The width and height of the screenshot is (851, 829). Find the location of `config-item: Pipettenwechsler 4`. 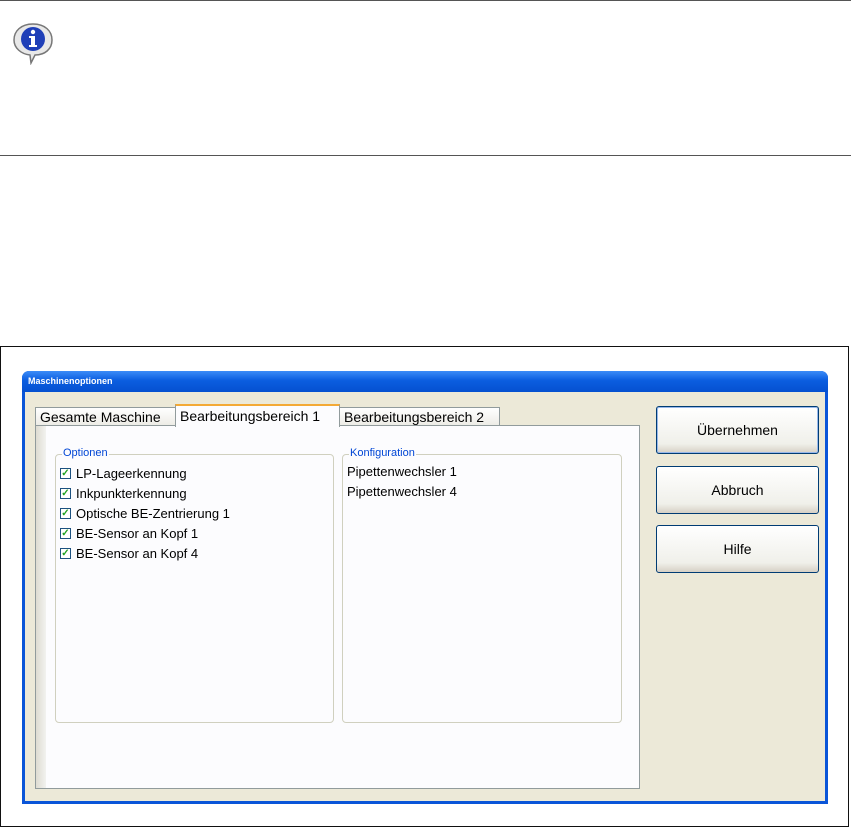

config-item: Pipettenwechsler 4 is located at coordinates (402, 491).